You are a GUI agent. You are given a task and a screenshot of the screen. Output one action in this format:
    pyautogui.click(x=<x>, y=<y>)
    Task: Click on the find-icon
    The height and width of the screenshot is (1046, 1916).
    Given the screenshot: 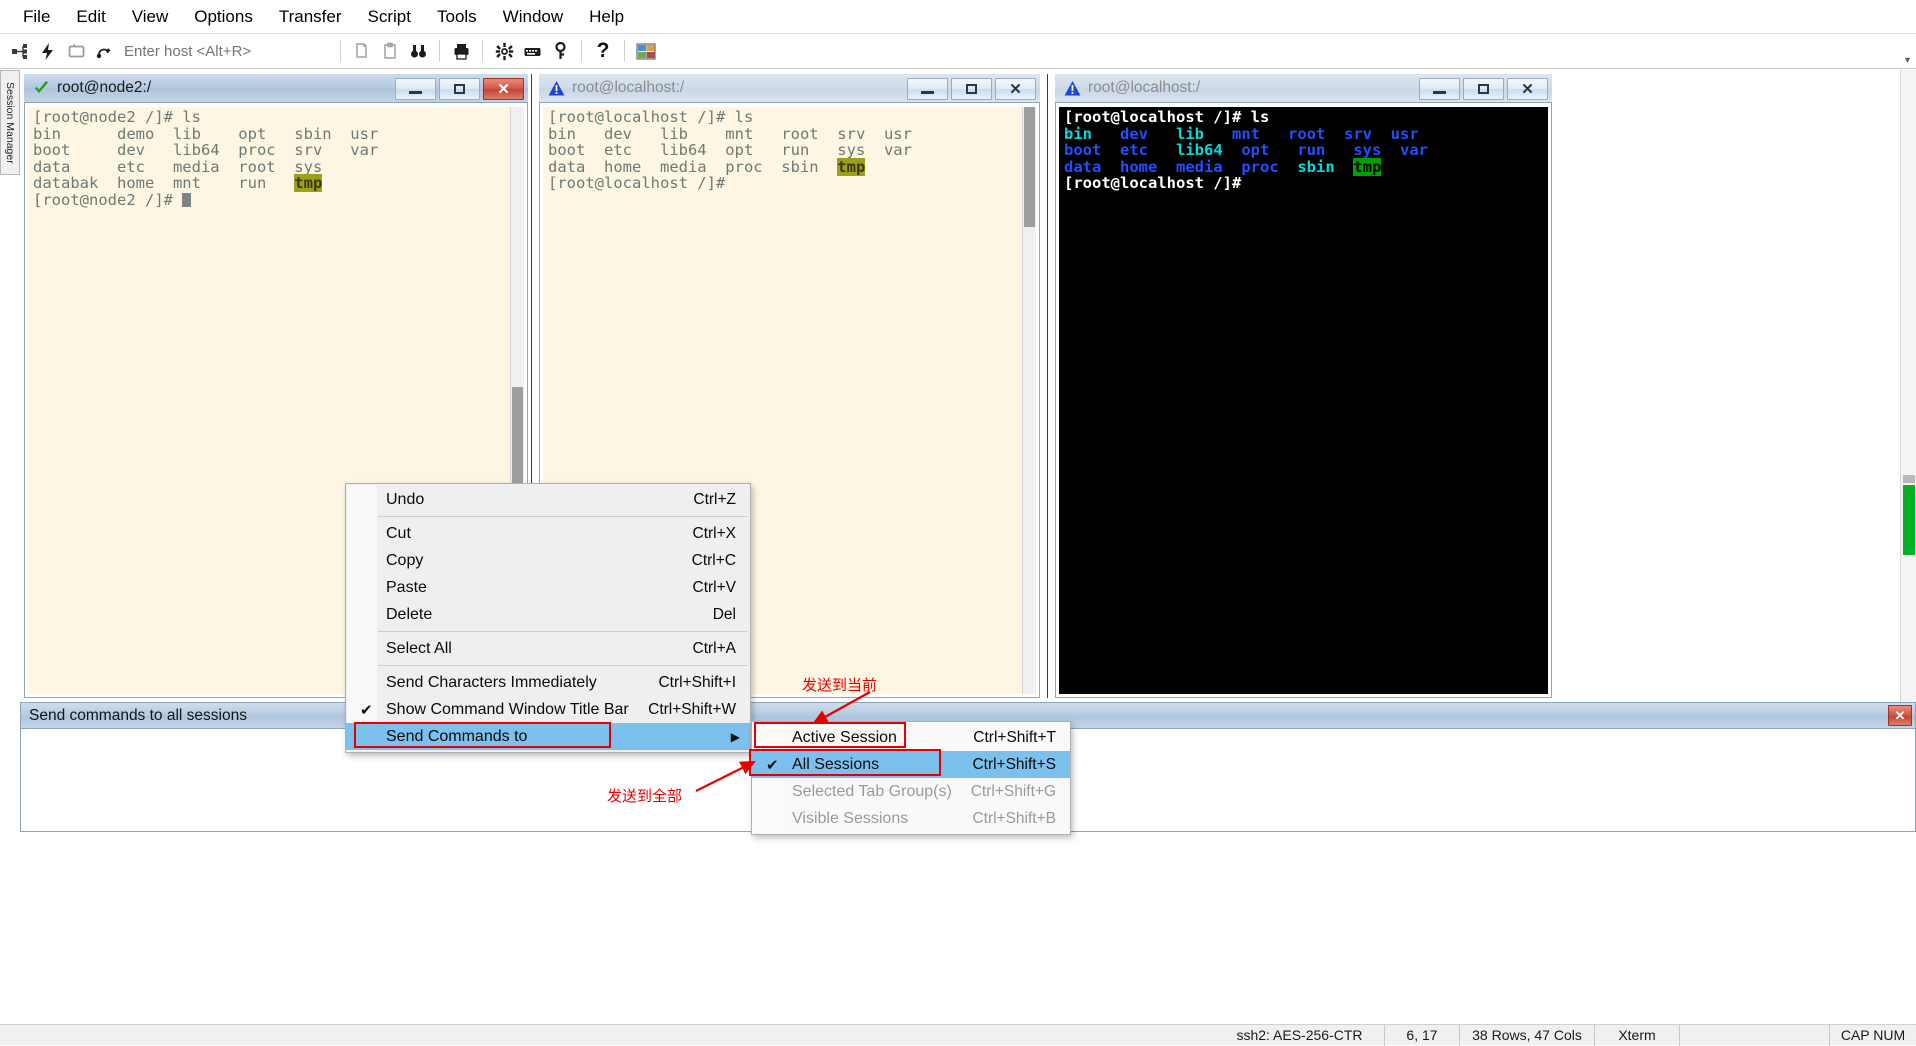 What is the action you would take?
    pyautogui.click(x=418, y=51)
    